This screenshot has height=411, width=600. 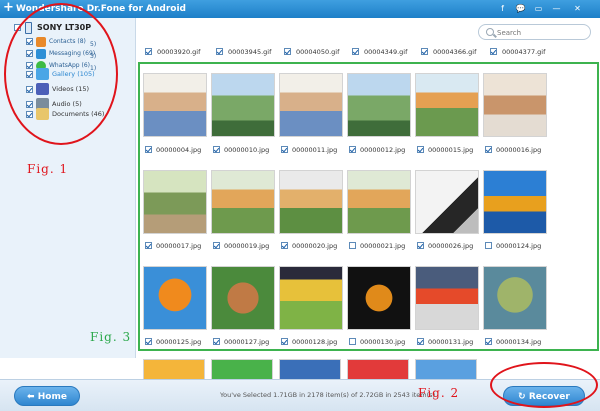 What do you see at coordinates (318, 52) in the screenshot?
I see `file-name: 00004050.gif` at bounding box center [318, 52].